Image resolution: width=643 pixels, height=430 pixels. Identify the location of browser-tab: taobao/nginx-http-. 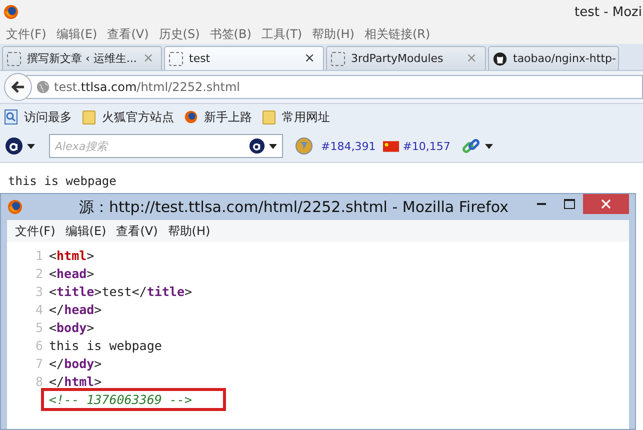
(553, 58).